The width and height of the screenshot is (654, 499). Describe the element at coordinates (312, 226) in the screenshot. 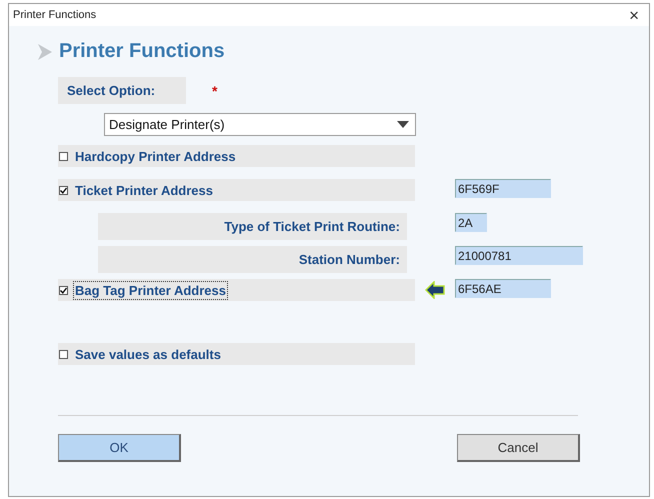

I see `field-label: Type of Ticket Print Routine:` at that location.